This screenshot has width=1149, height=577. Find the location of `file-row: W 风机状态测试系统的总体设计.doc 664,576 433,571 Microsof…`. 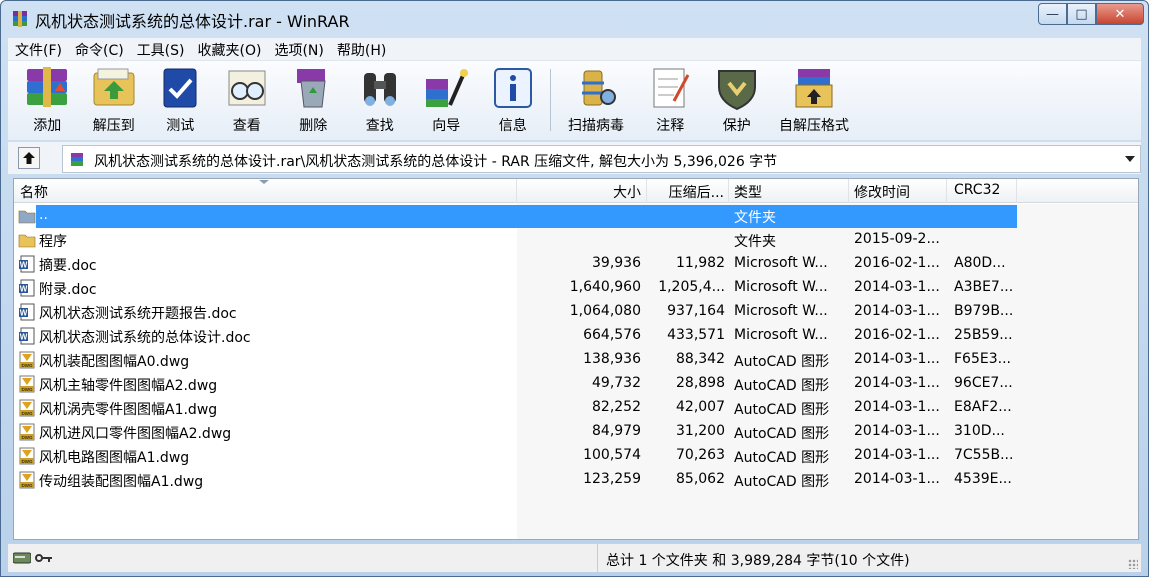

file-row: W 风机状态测试系统的总体设计.doc 664,576 433,571 Microsof… is located at coordinates (576, 336).